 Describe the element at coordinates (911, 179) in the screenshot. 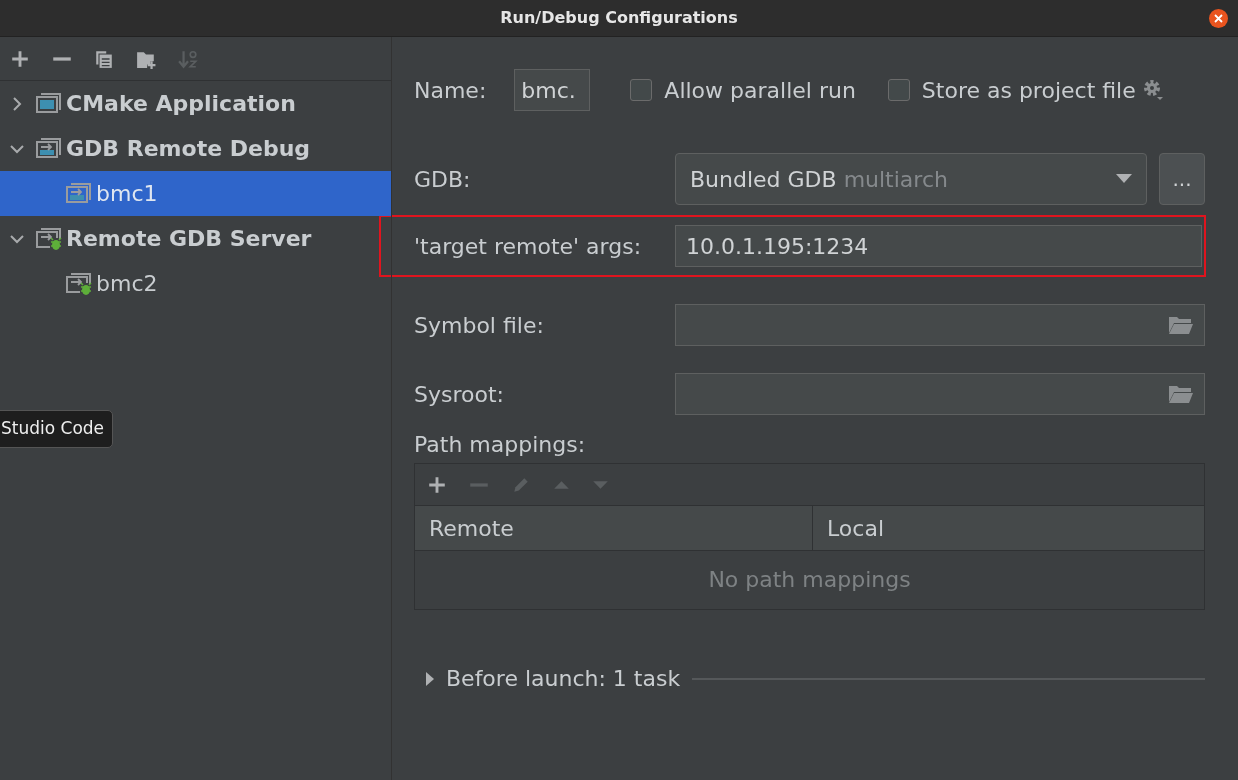

I see `dropdown: Bundled GDB multiarch` at that location.